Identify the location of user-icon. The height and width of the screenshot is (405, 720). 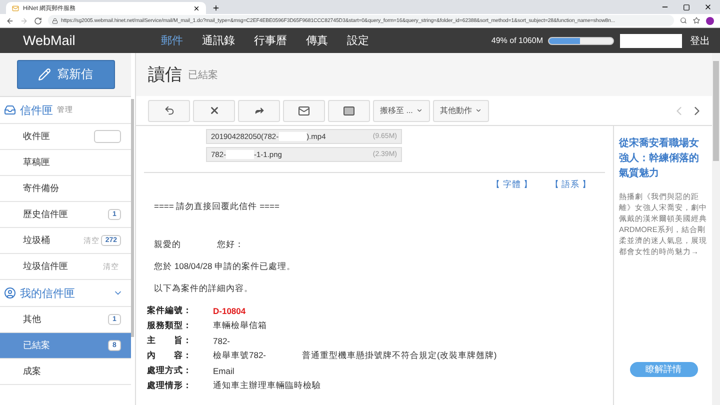
(10, 293).